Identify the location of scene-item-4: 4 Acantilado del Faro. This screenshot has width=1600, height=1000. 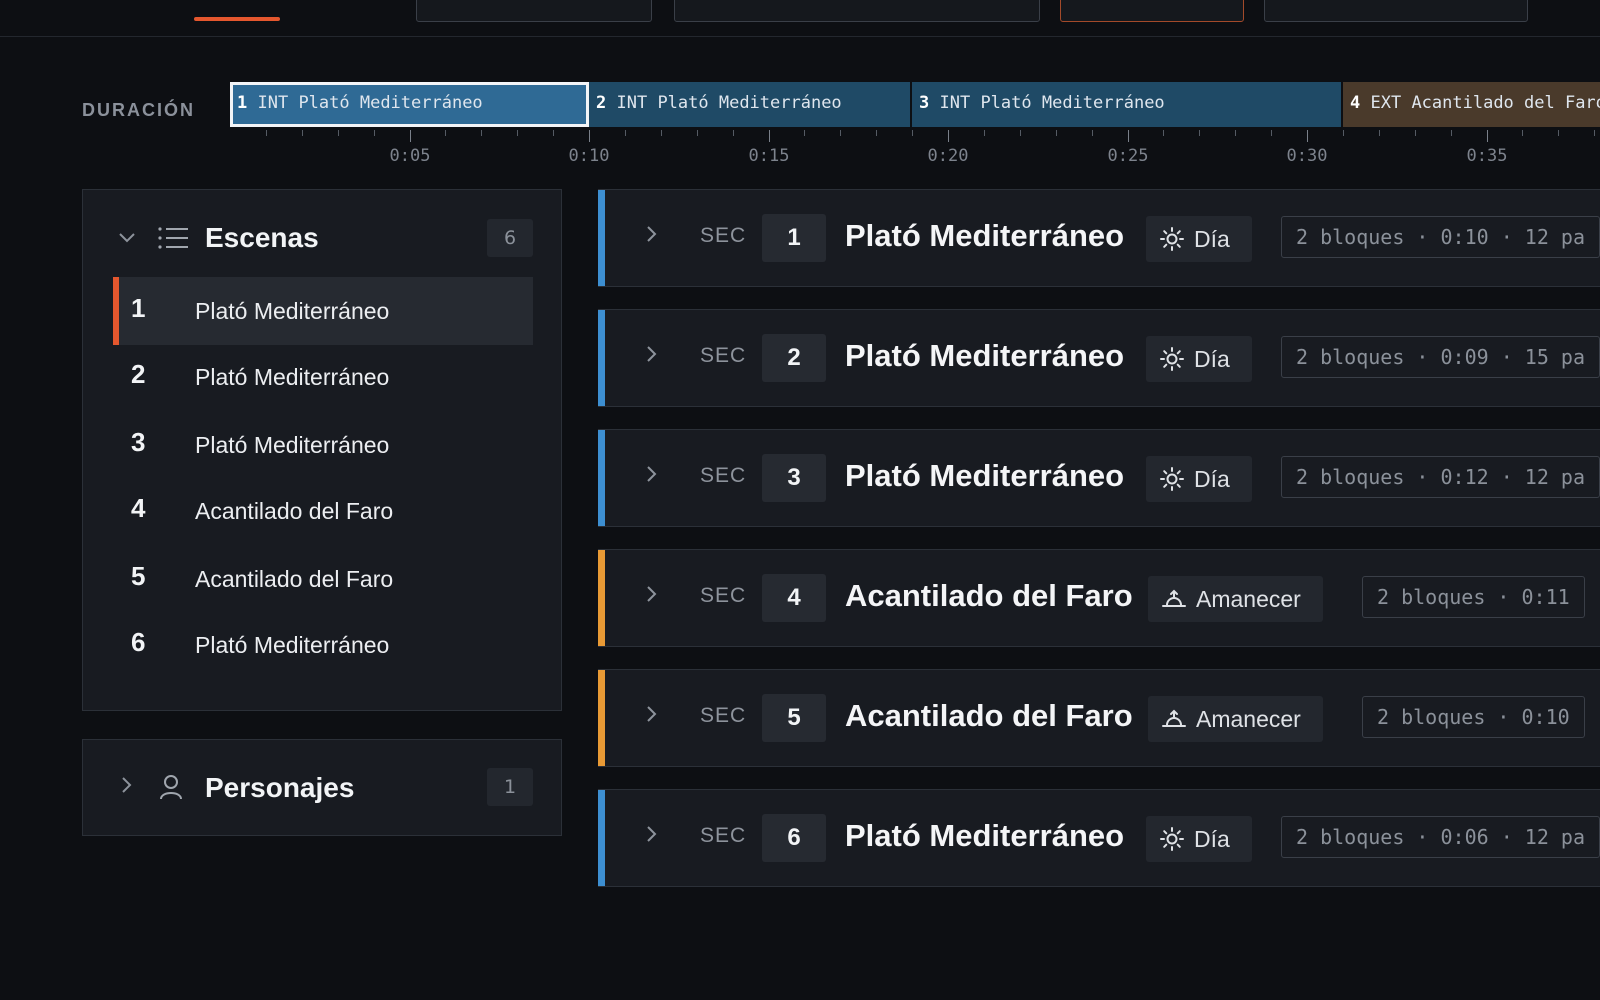
(323, 511).